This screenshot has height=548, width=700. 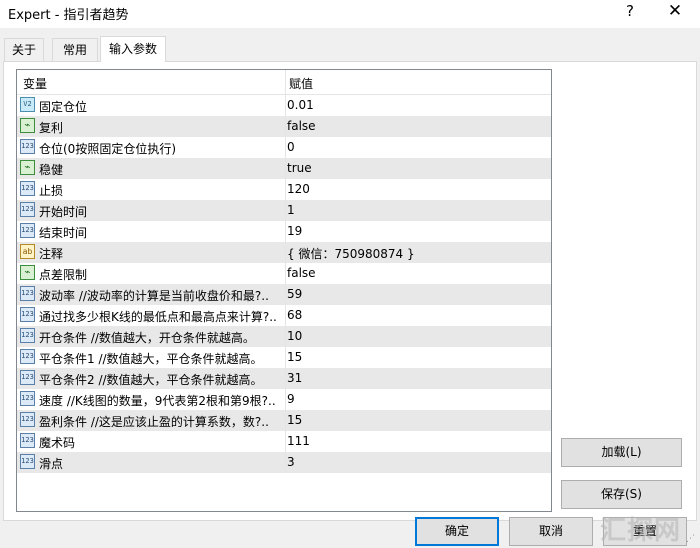 What do you see at coordinates (151, 359) in the screenshot?
I see `parameter-name: 平仓条件1 //数值越大，平仓条件就越高。` at bounding box center [151, 359].